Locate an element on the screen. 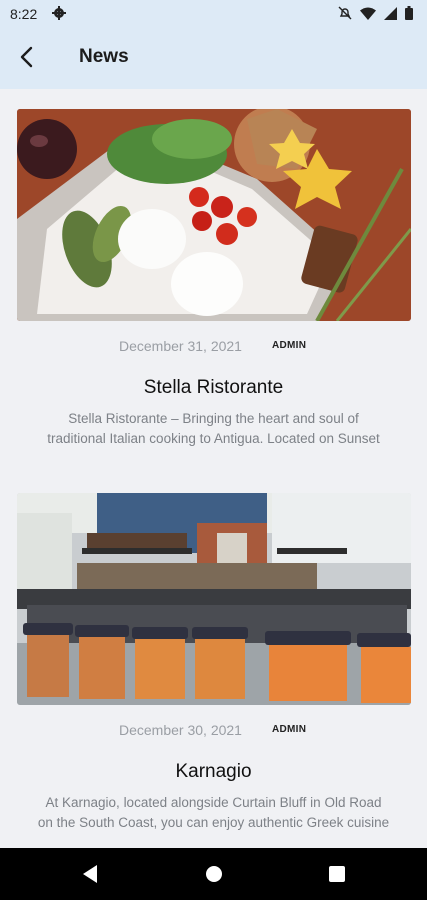 This screenshot has height=900, width=427. home-circle-icon is located at coordinates (214, 876).